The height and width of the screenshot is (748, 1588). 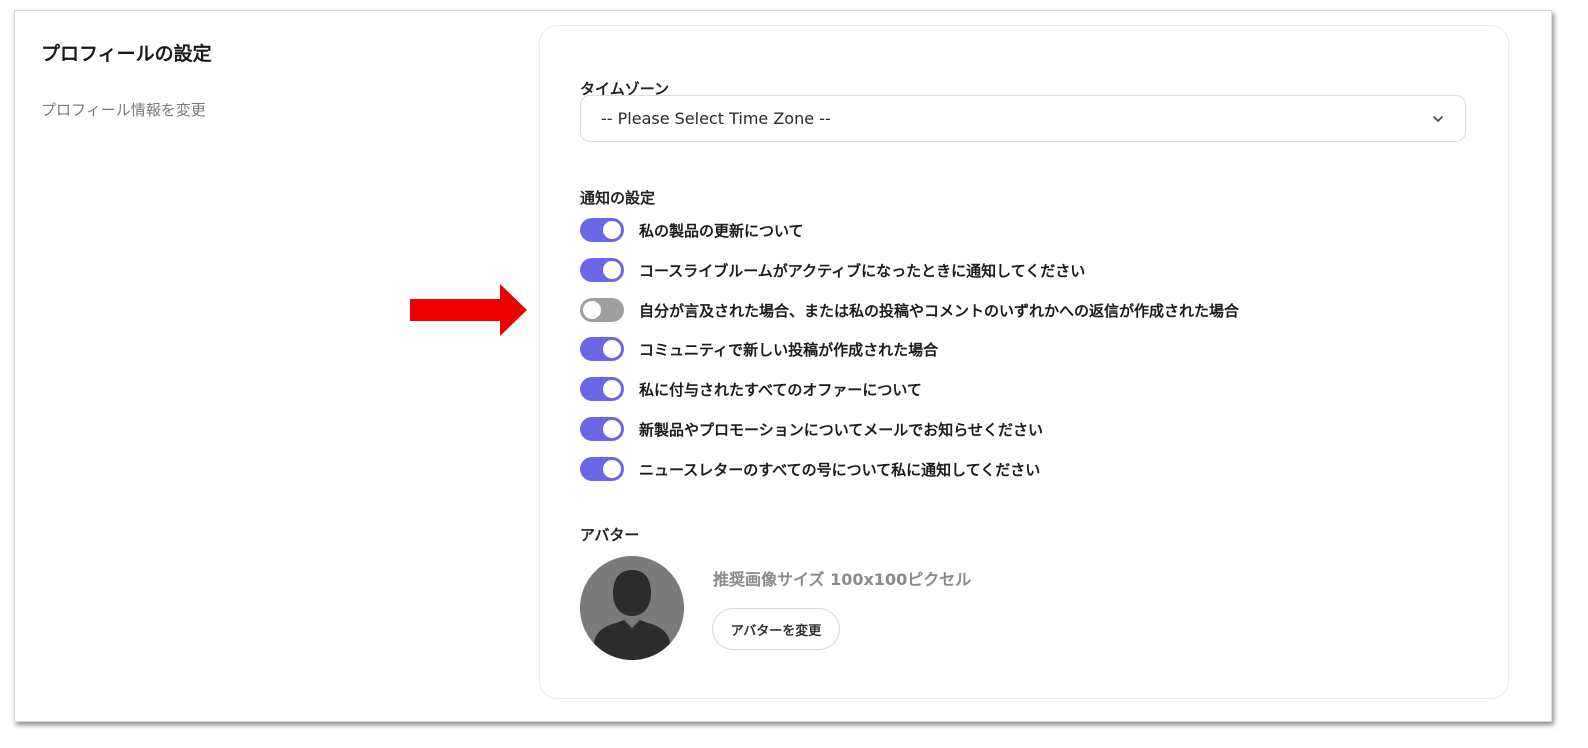 What do you see at coordinates (1023, 118) in the screenshot?
I see `timezone-select: -- Please Select Time Zone --` at bounding box center [1023, 118].